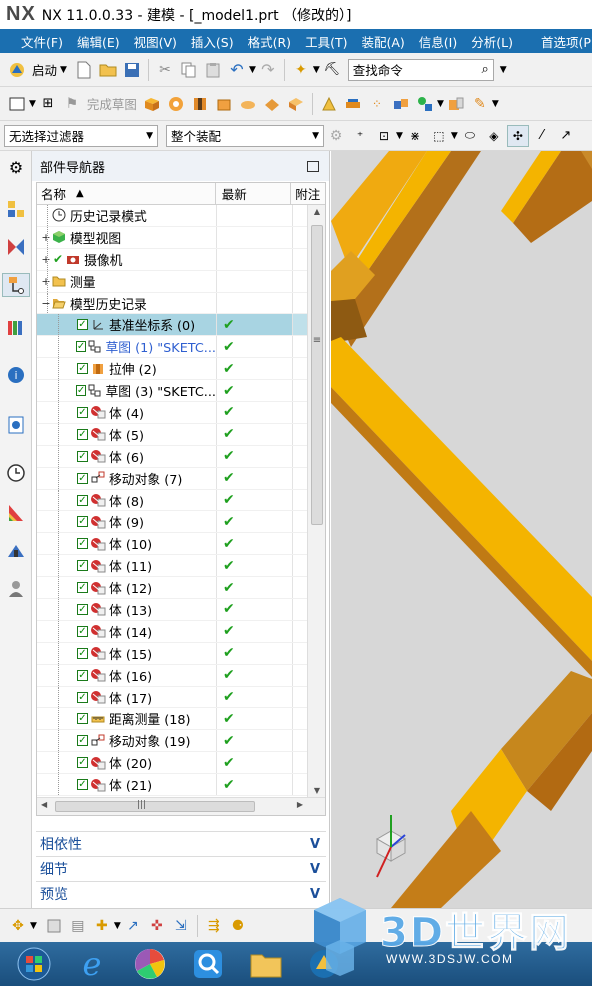 The image size is (592, 986). What do you see at coordinates (214, 926) in the screenshot?
I see `exploded-view-icon: ⇶` at bounding box center [214, 926].